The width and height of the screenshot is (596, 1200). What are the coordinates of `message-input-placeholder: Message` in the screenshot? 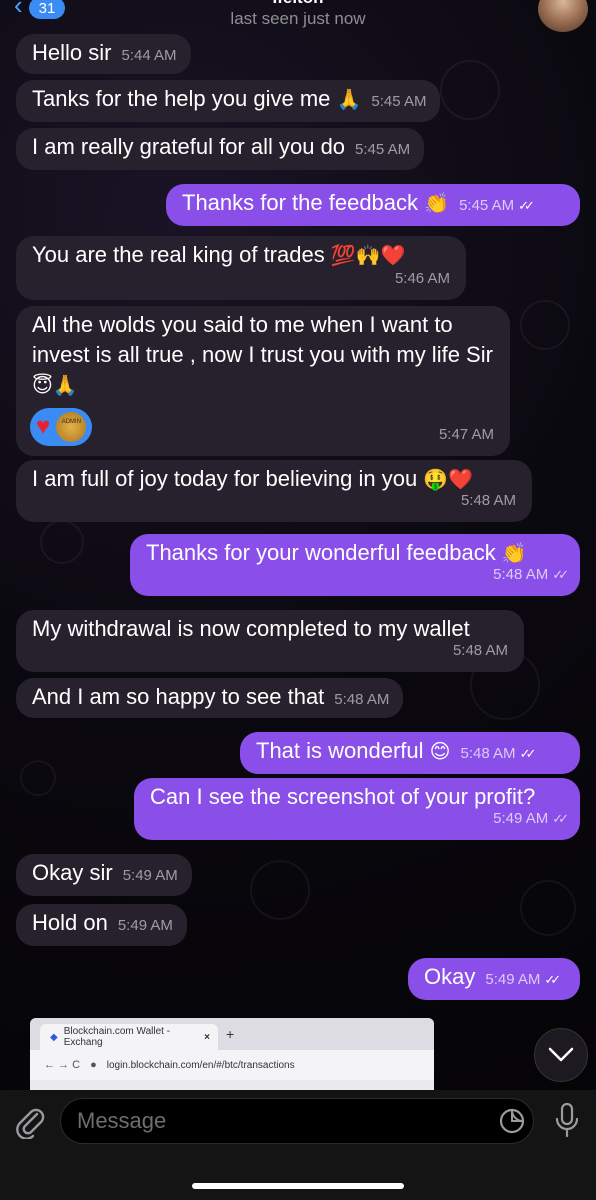 It's located at (122, 1120).